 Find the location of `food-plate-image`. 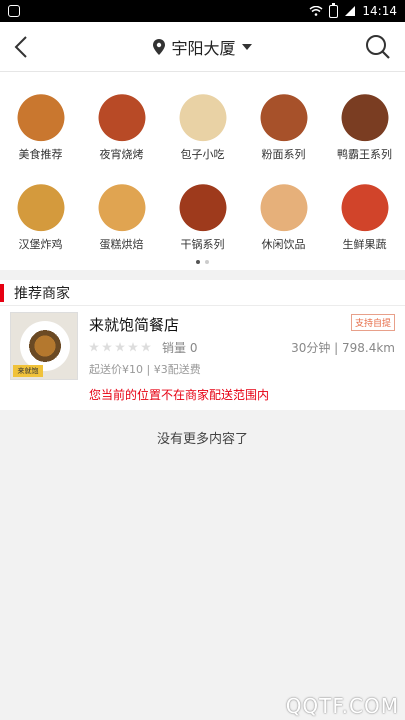

food-plate-image is located at coordinates (45, 346).